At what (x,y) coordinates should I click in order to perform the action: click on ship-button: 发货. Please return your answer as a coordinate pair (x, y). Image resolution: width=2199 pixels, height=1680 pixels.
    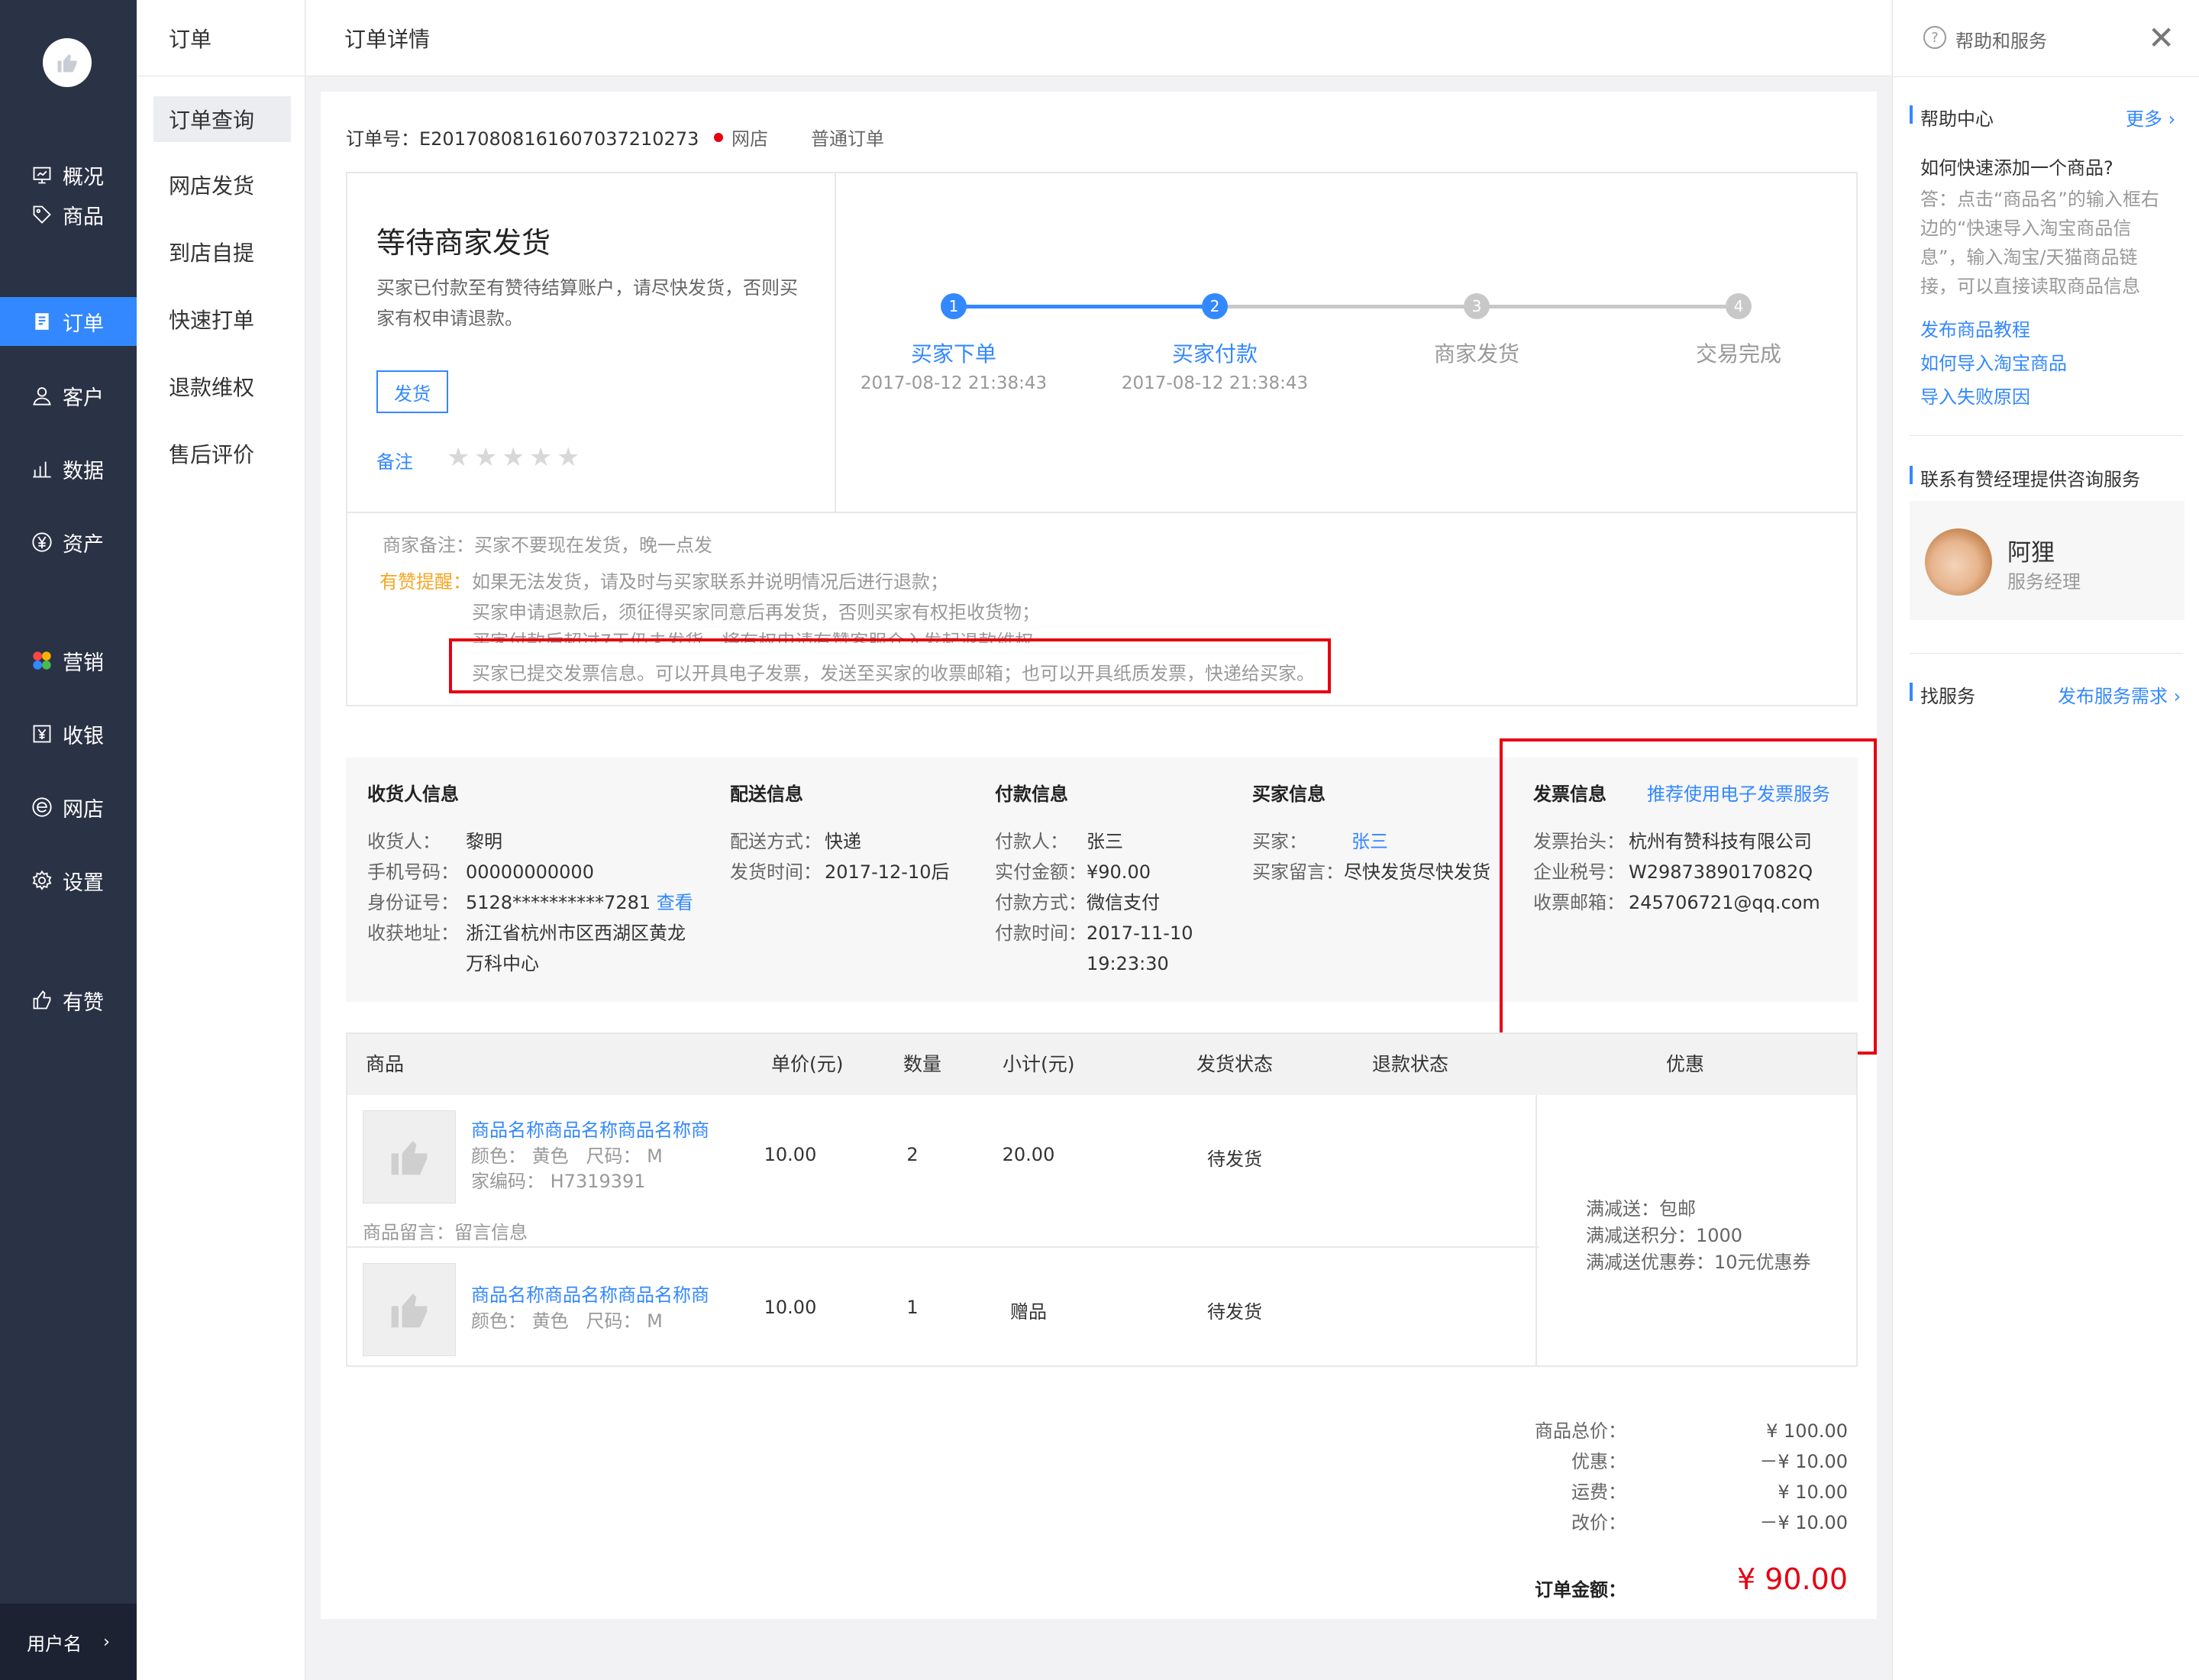
    Looking at the image, I should click on (412, 392).